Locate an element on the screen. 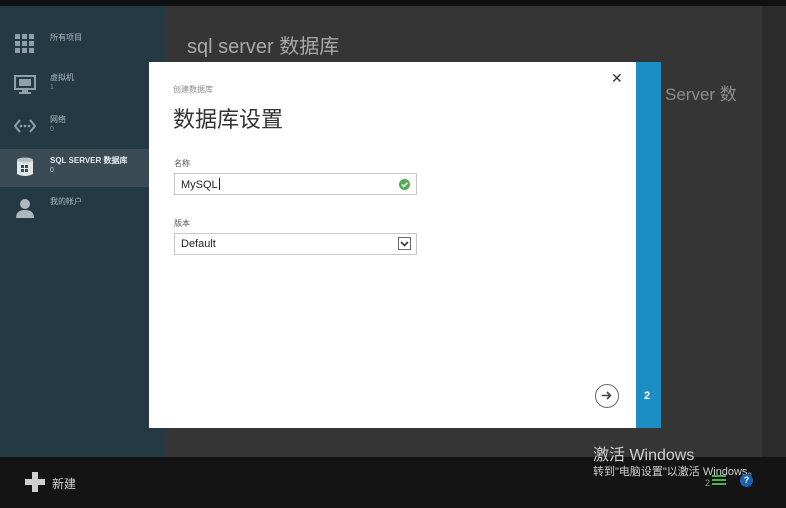 The width and height of the screenshot is (786, 508). step-indicator-bar: 2 is located at coordinates (648, 245).